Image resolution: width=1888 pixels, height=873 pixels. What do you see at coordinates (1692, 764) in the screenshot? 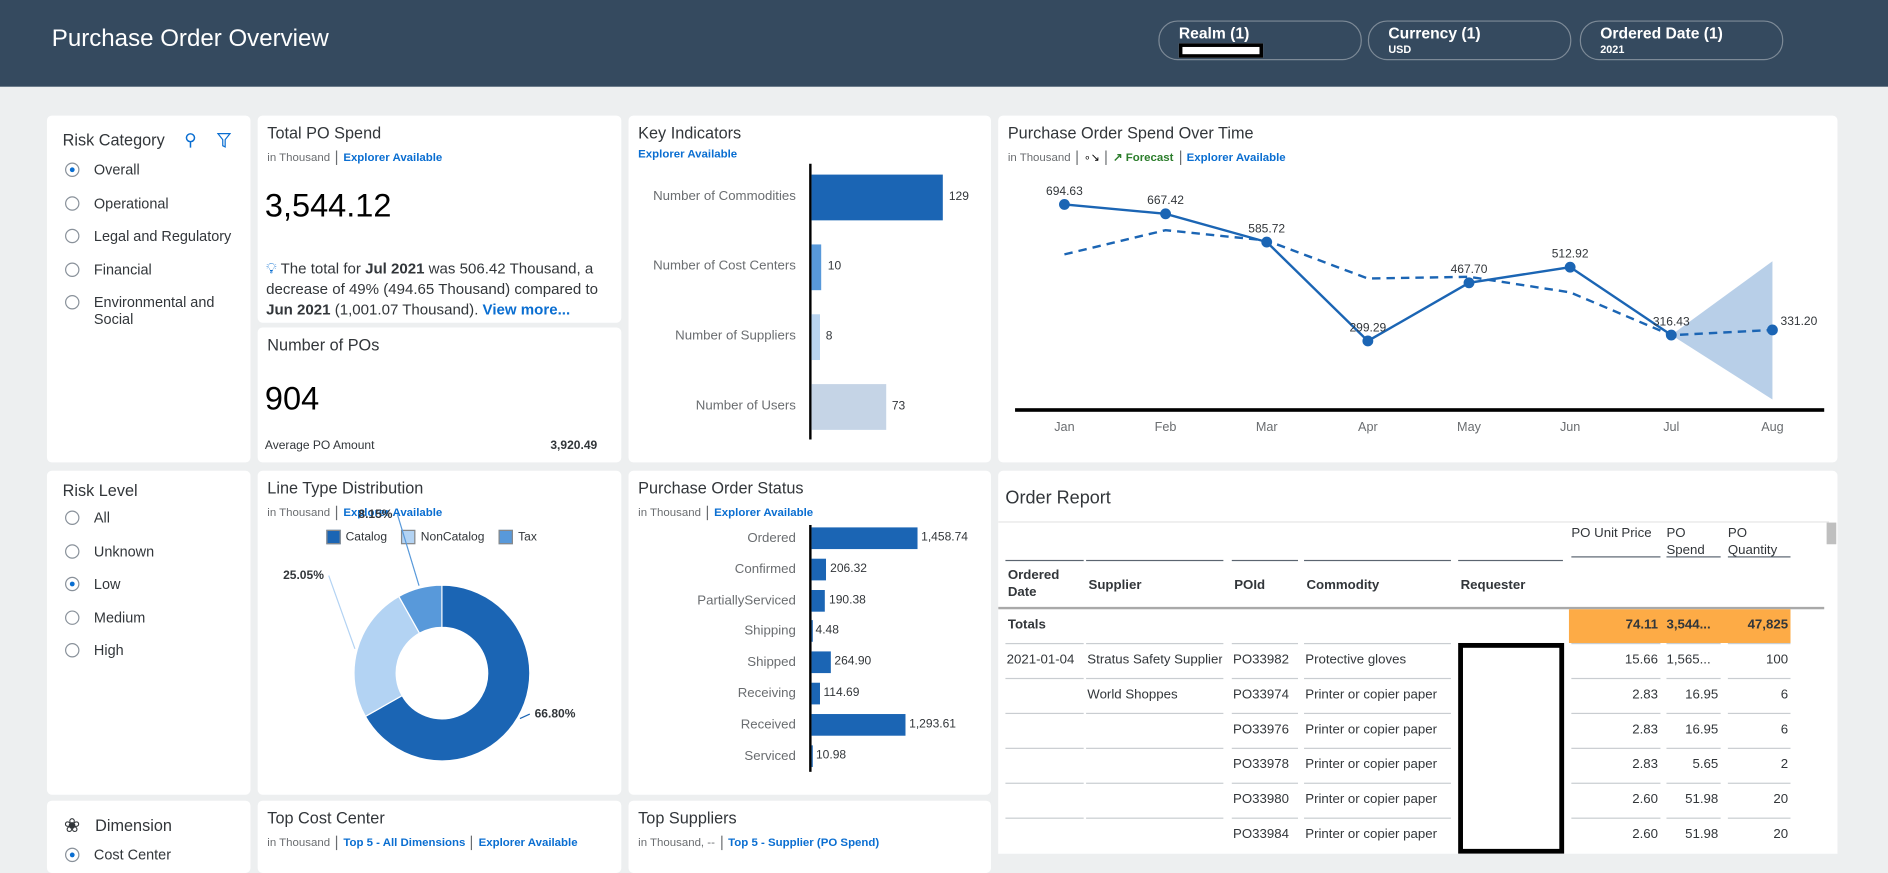
I see `table-cell: 5.65` at bounding box center [1692, 764].